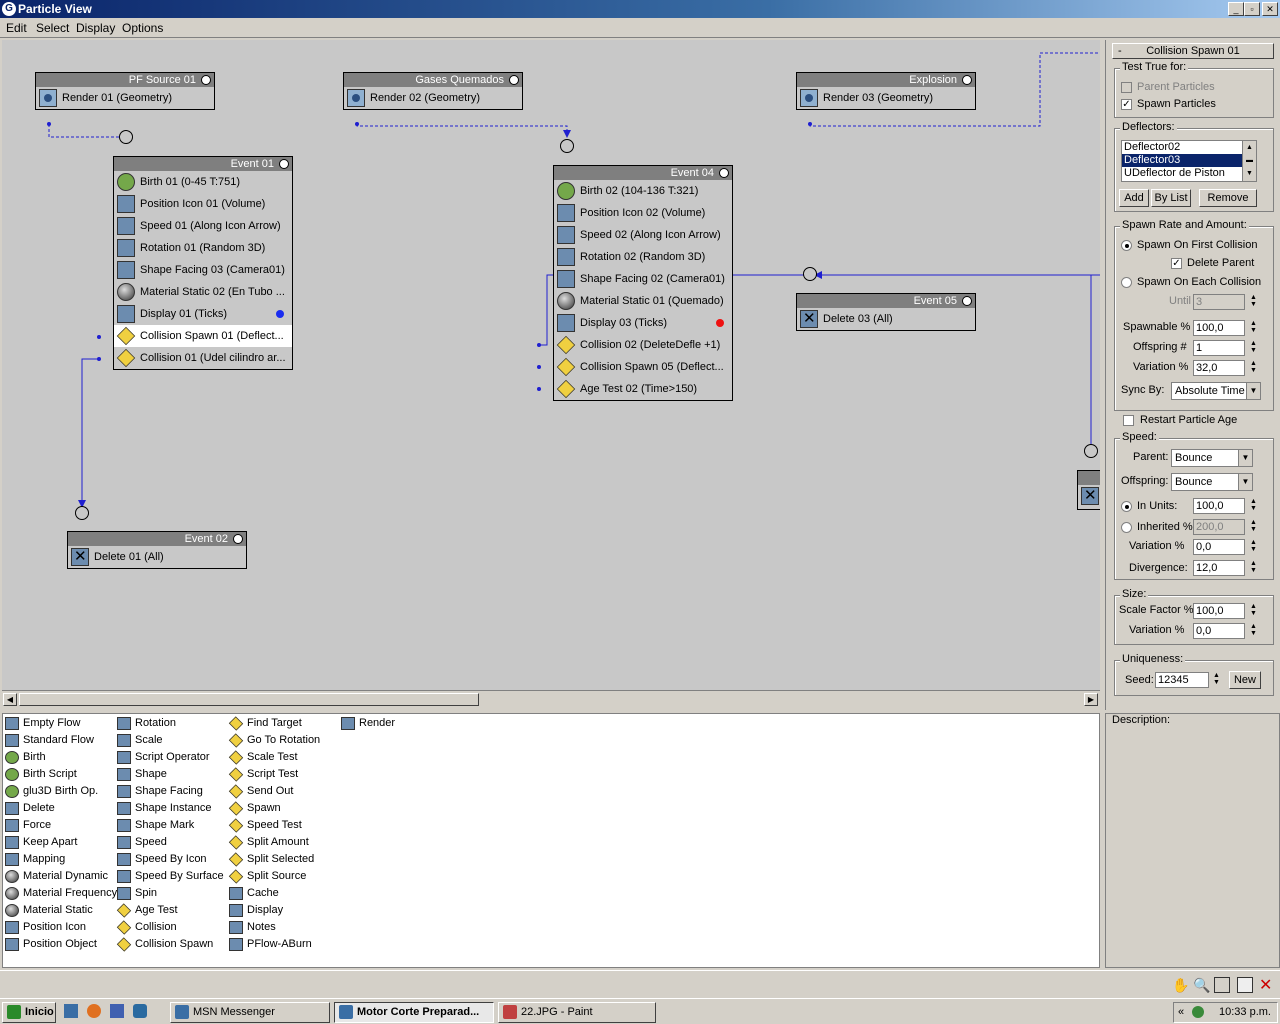  What do you see at coordinates (249, 699) in the screenshot?
I see `scroll-thumb` at bounding box center [249, 699].